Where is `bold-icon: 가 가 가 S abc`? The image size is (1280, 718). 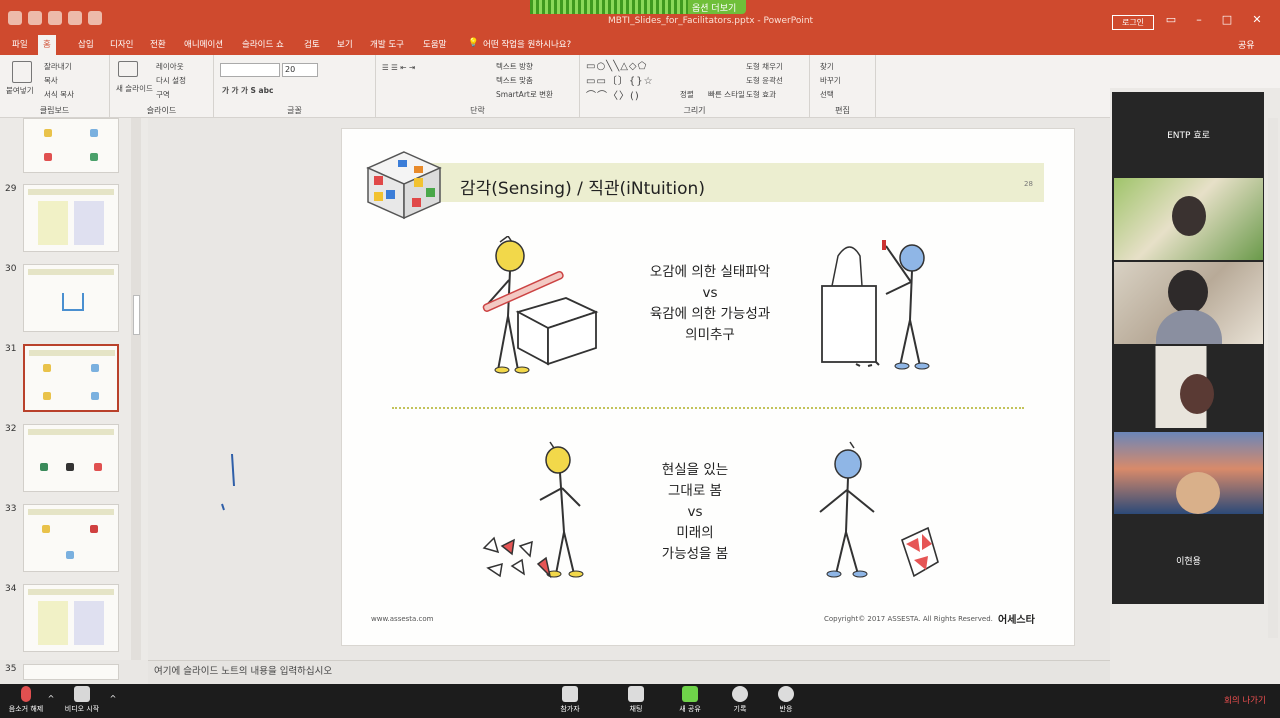
bold-icon: 가 가 가 S abc is located at coordinates (247, 90).